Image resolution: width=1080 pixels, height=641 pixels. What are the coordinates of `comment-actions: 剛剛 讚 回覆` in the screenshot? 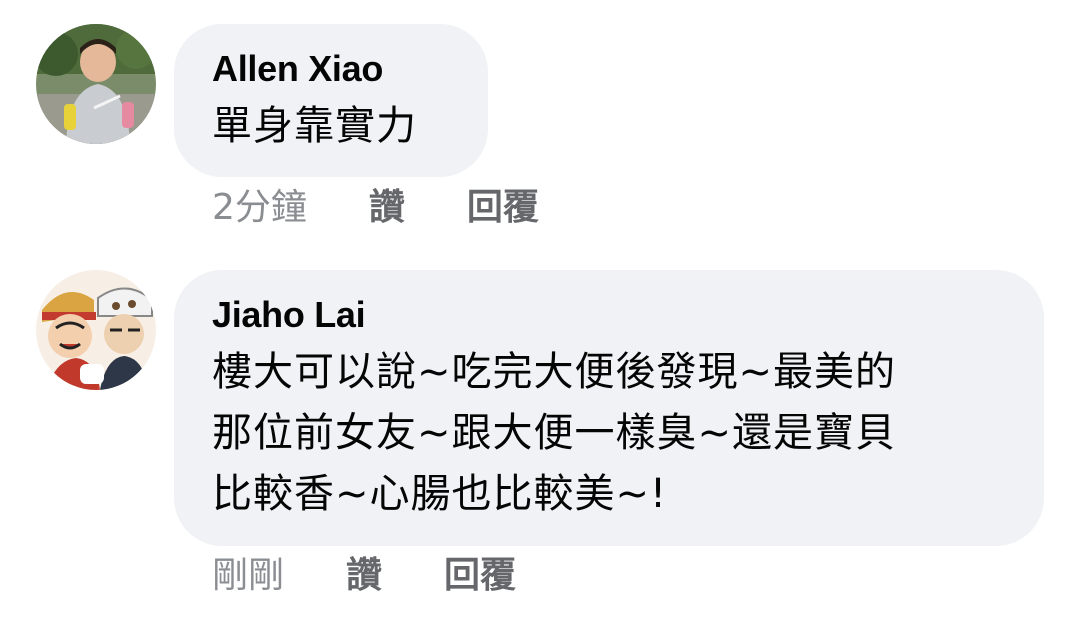 It's located at (364, 576).